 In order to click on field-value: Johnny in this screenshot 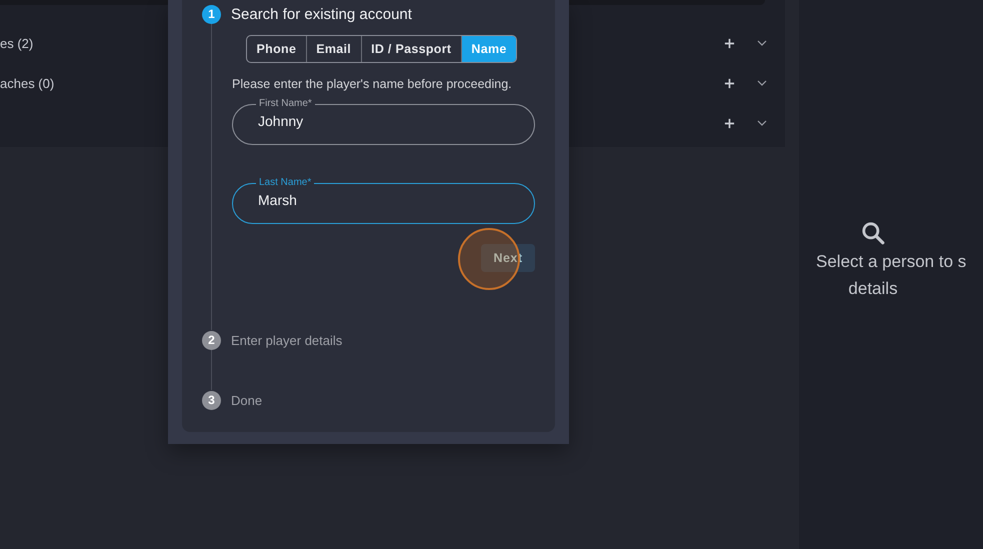, I will do `click(281, 121)`.